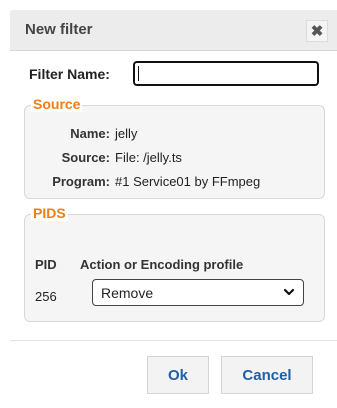  Describe the element at coordinates (81, 181) in the screenshot. I see `source-program-key: Program:` at that location.